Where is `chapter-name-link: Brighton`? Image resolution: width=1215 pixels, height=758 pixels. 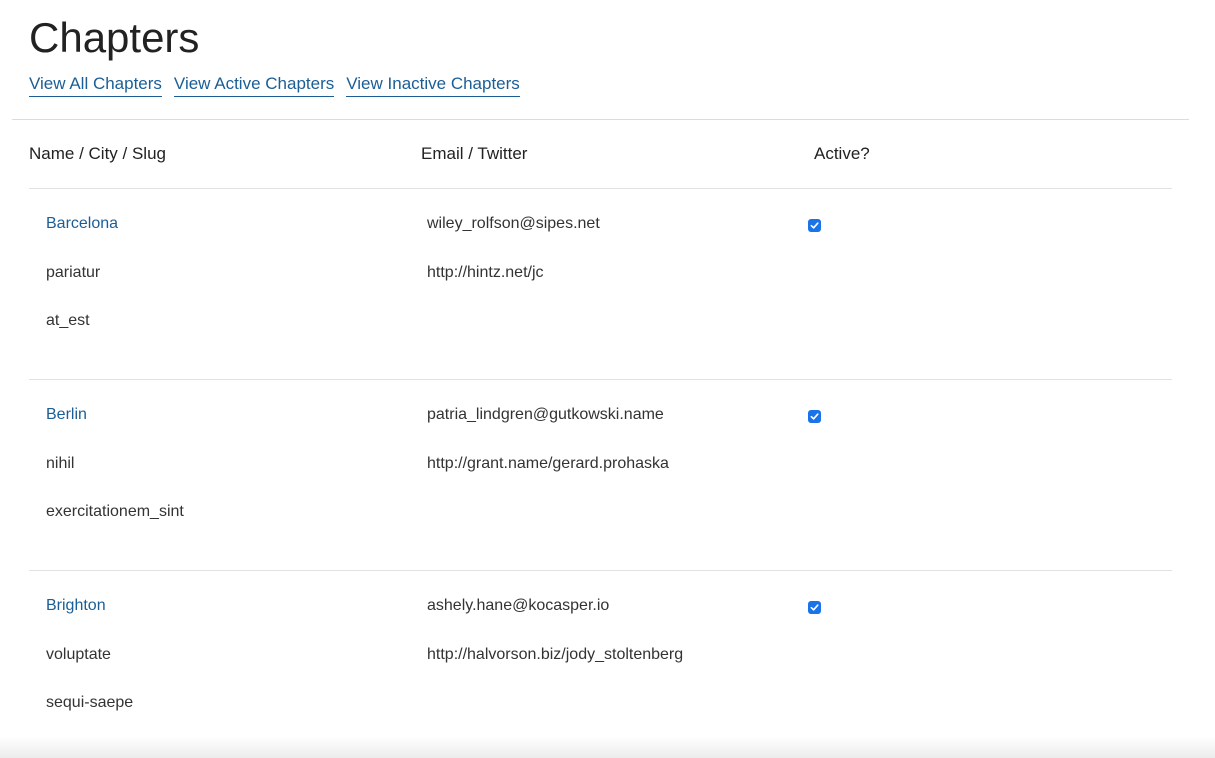 chapter-name-link: Brighton is located at coordinates (76, 606).